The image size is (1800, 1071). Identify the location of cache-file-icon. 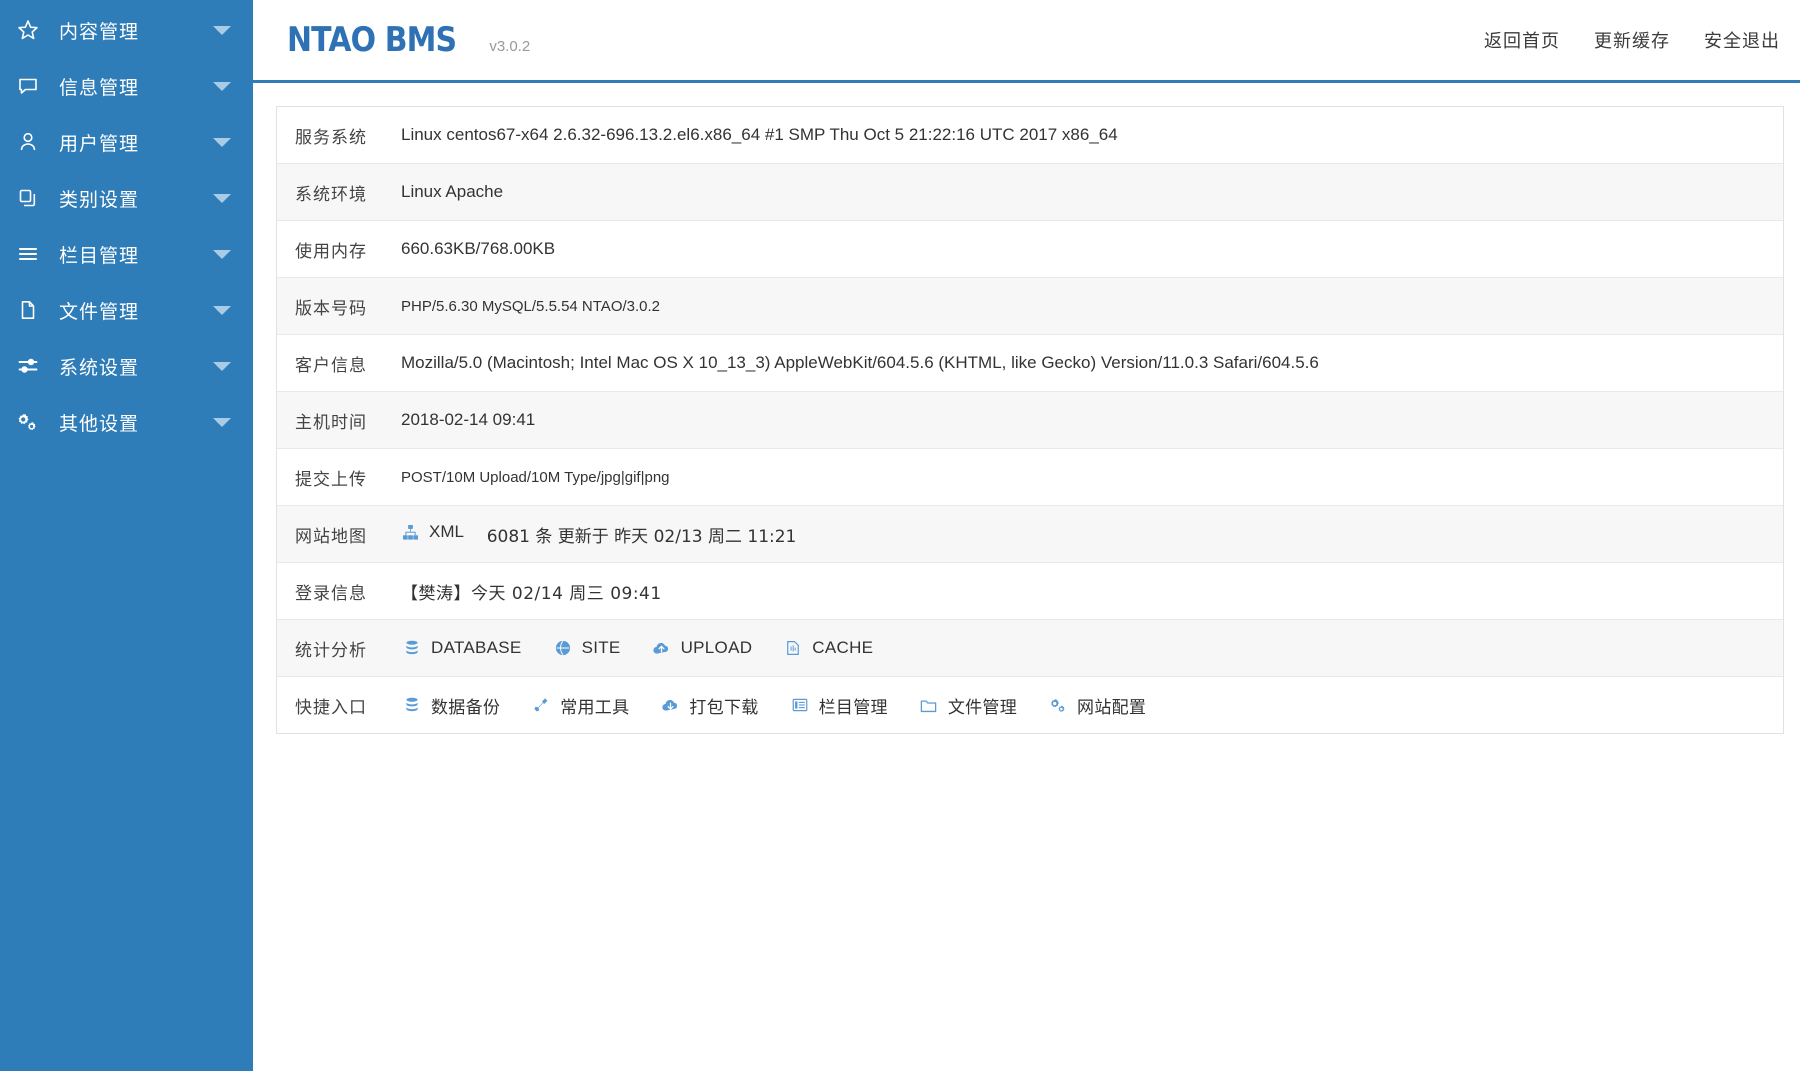
(793, 648).